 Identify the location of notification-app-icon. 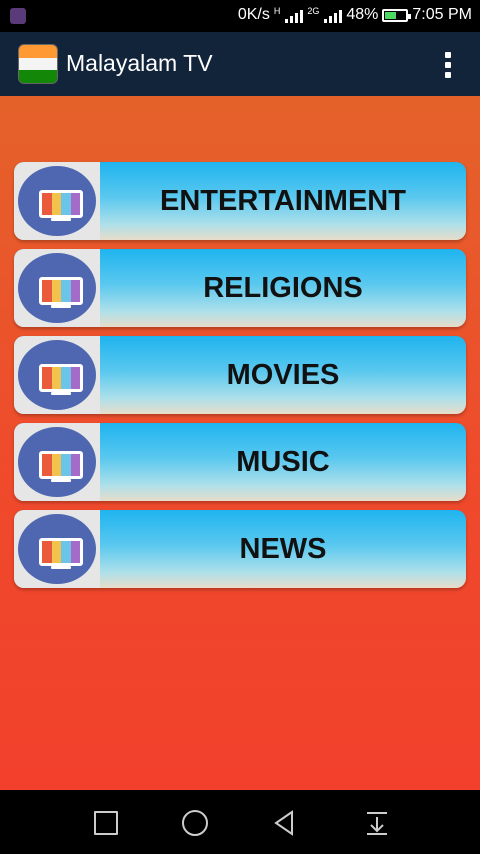
(18, 16).